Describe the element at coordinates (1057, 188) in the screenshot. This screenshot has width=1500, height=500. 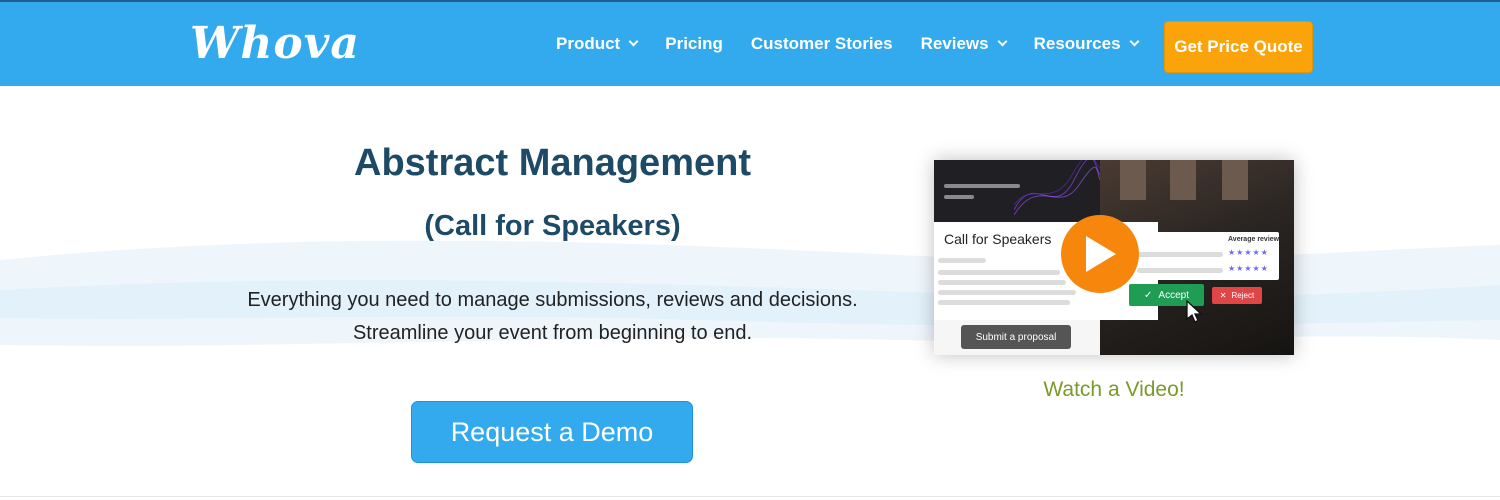
I see `wave-graphic-icon` at that location.